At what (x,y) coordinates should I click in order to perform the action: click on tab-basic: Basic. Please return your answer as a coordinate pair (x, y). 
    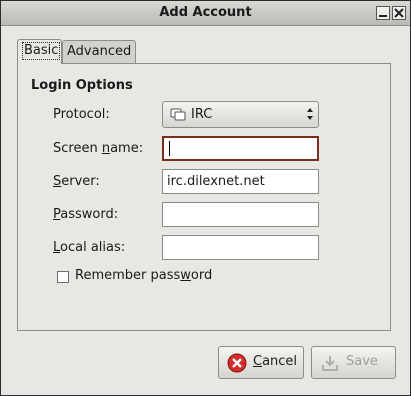
    Looking at the image, I should click on (39, 51).